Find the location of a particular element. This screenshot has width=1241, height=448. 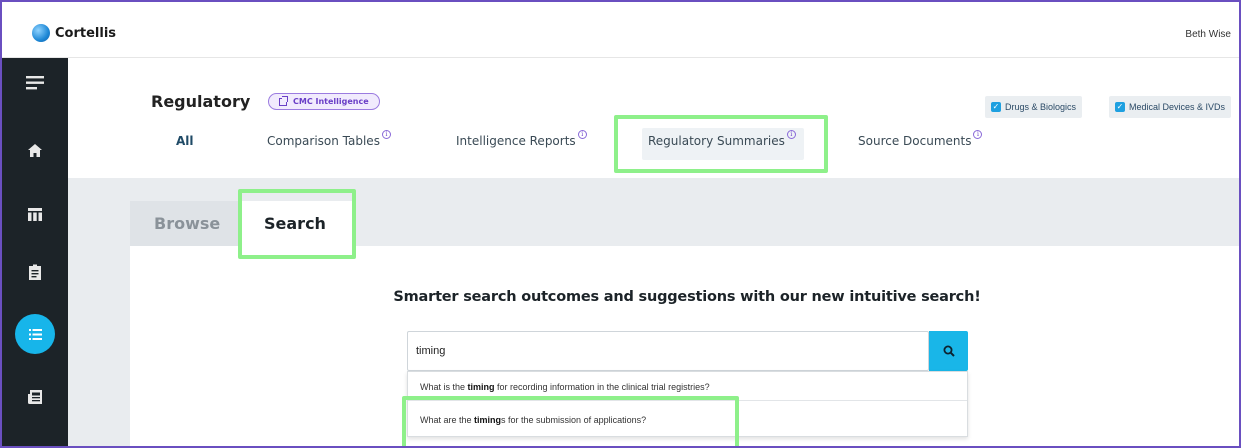

tab-comparison-tables: Comparison Tables i is located at coordinates (329, 139).